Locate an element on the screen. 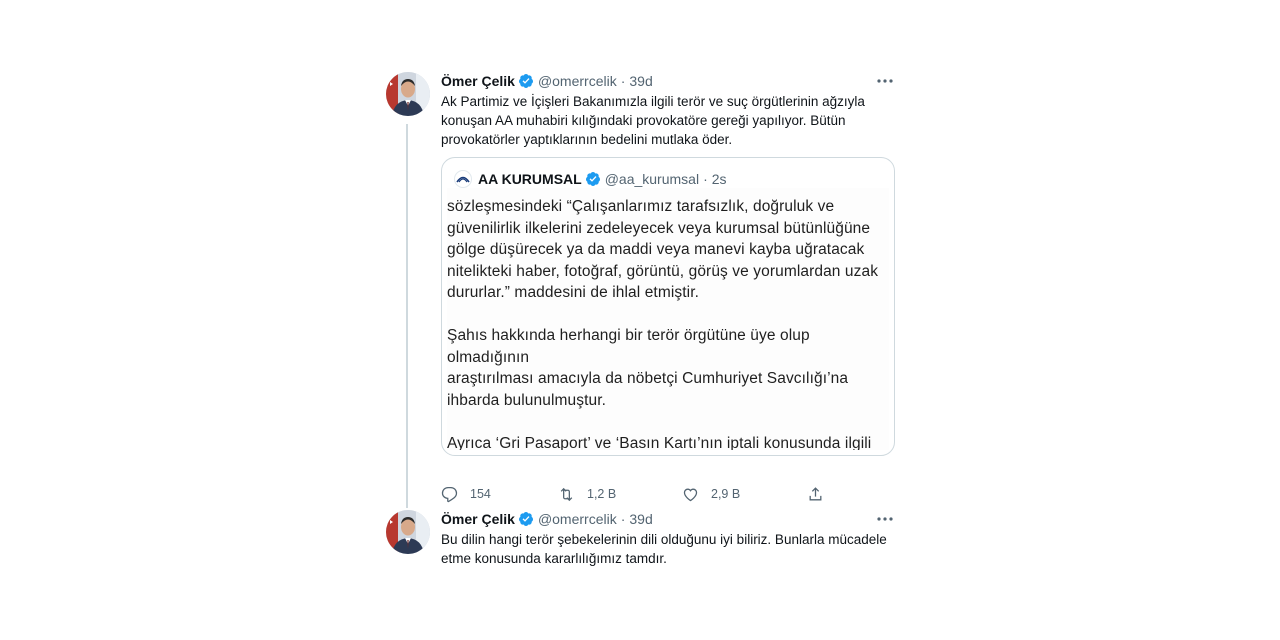 The width and height of the screenshot is (1280, 640). quoted-author-name: AA KURUMSAL is located at coordinates (530, 179).